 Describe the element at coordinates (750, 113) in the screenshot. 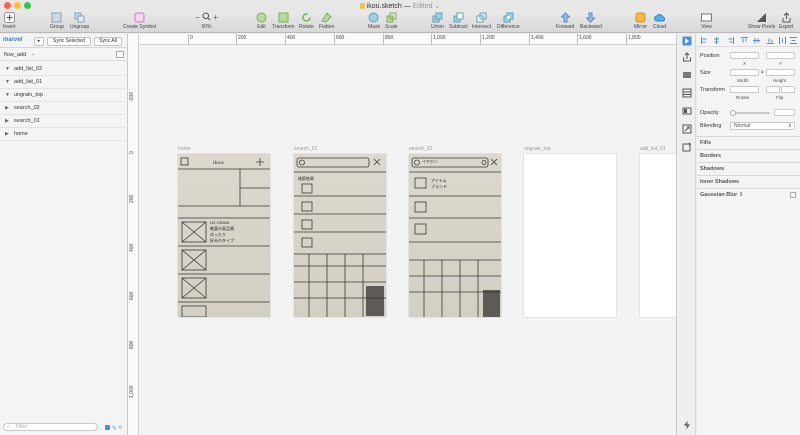

I see `opacity-slider` at that location.